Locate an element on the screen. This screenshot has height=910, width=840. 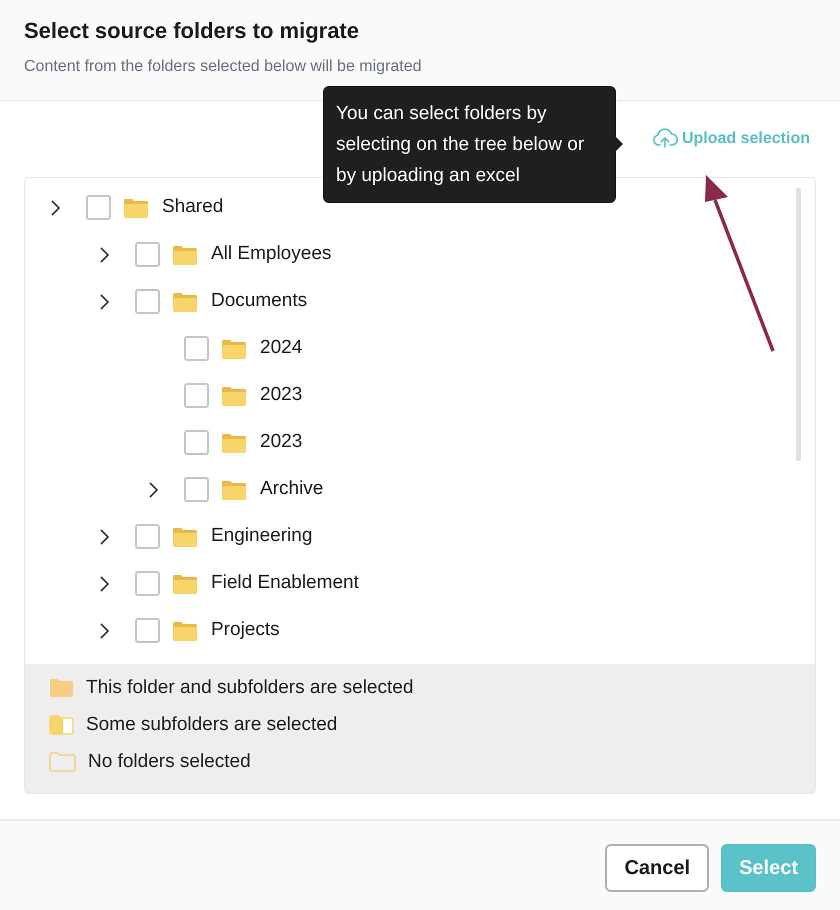
dialog-title: Select source folders to migrate is located at coordinates (192, 31).